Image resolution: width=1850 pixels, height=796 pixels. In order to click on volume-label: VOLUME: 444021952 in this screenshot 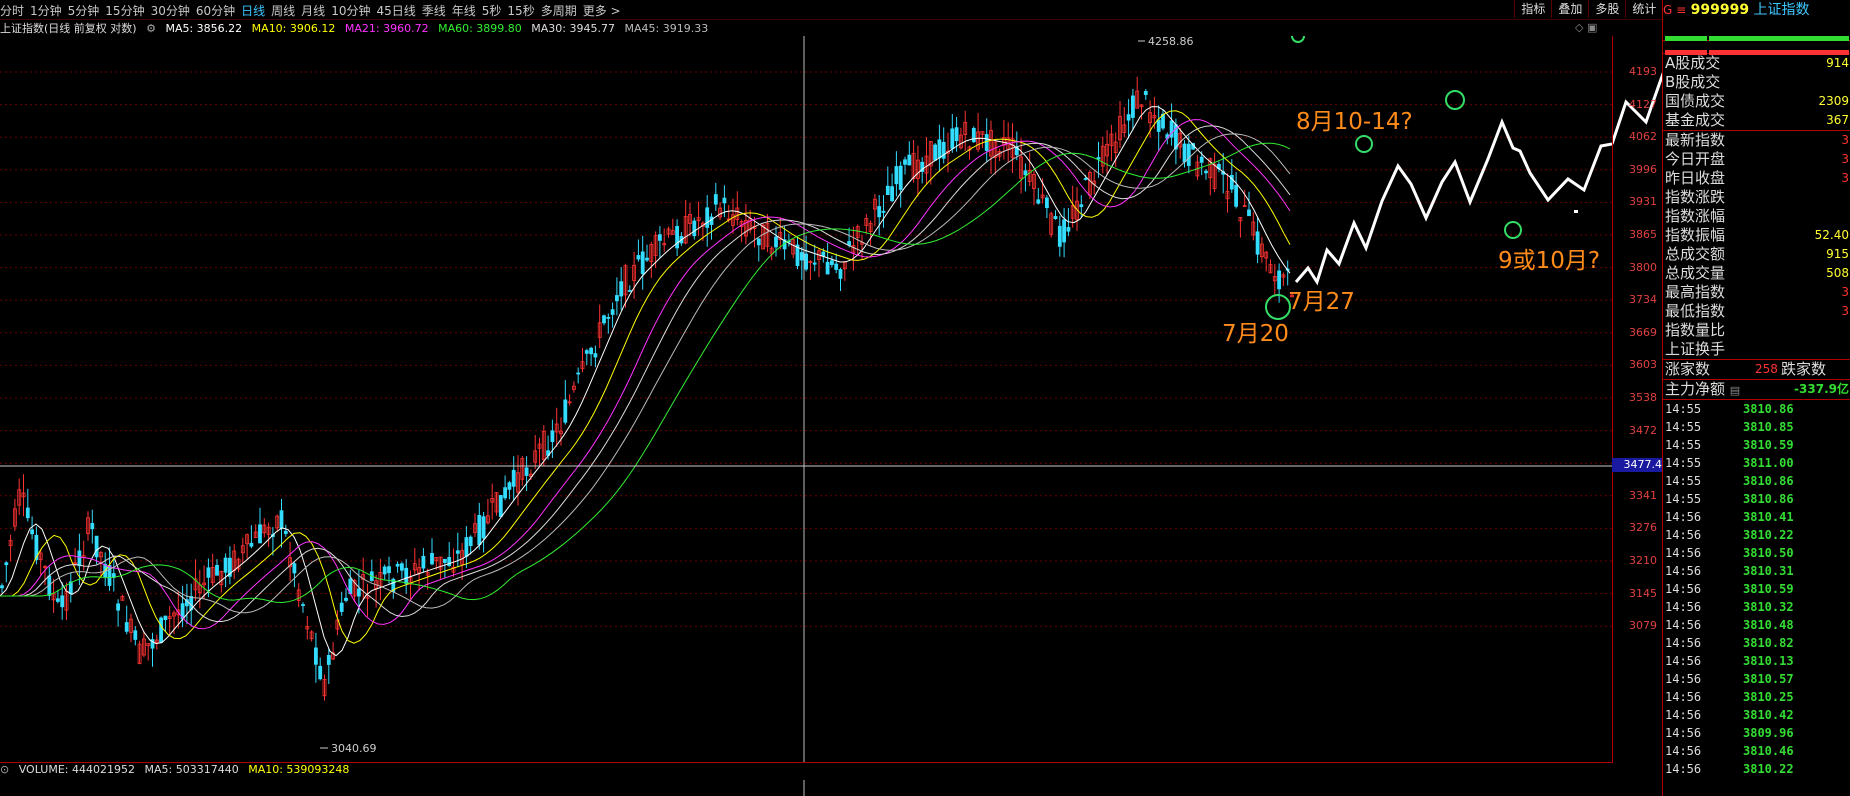, I will do `click(76, 769)`.